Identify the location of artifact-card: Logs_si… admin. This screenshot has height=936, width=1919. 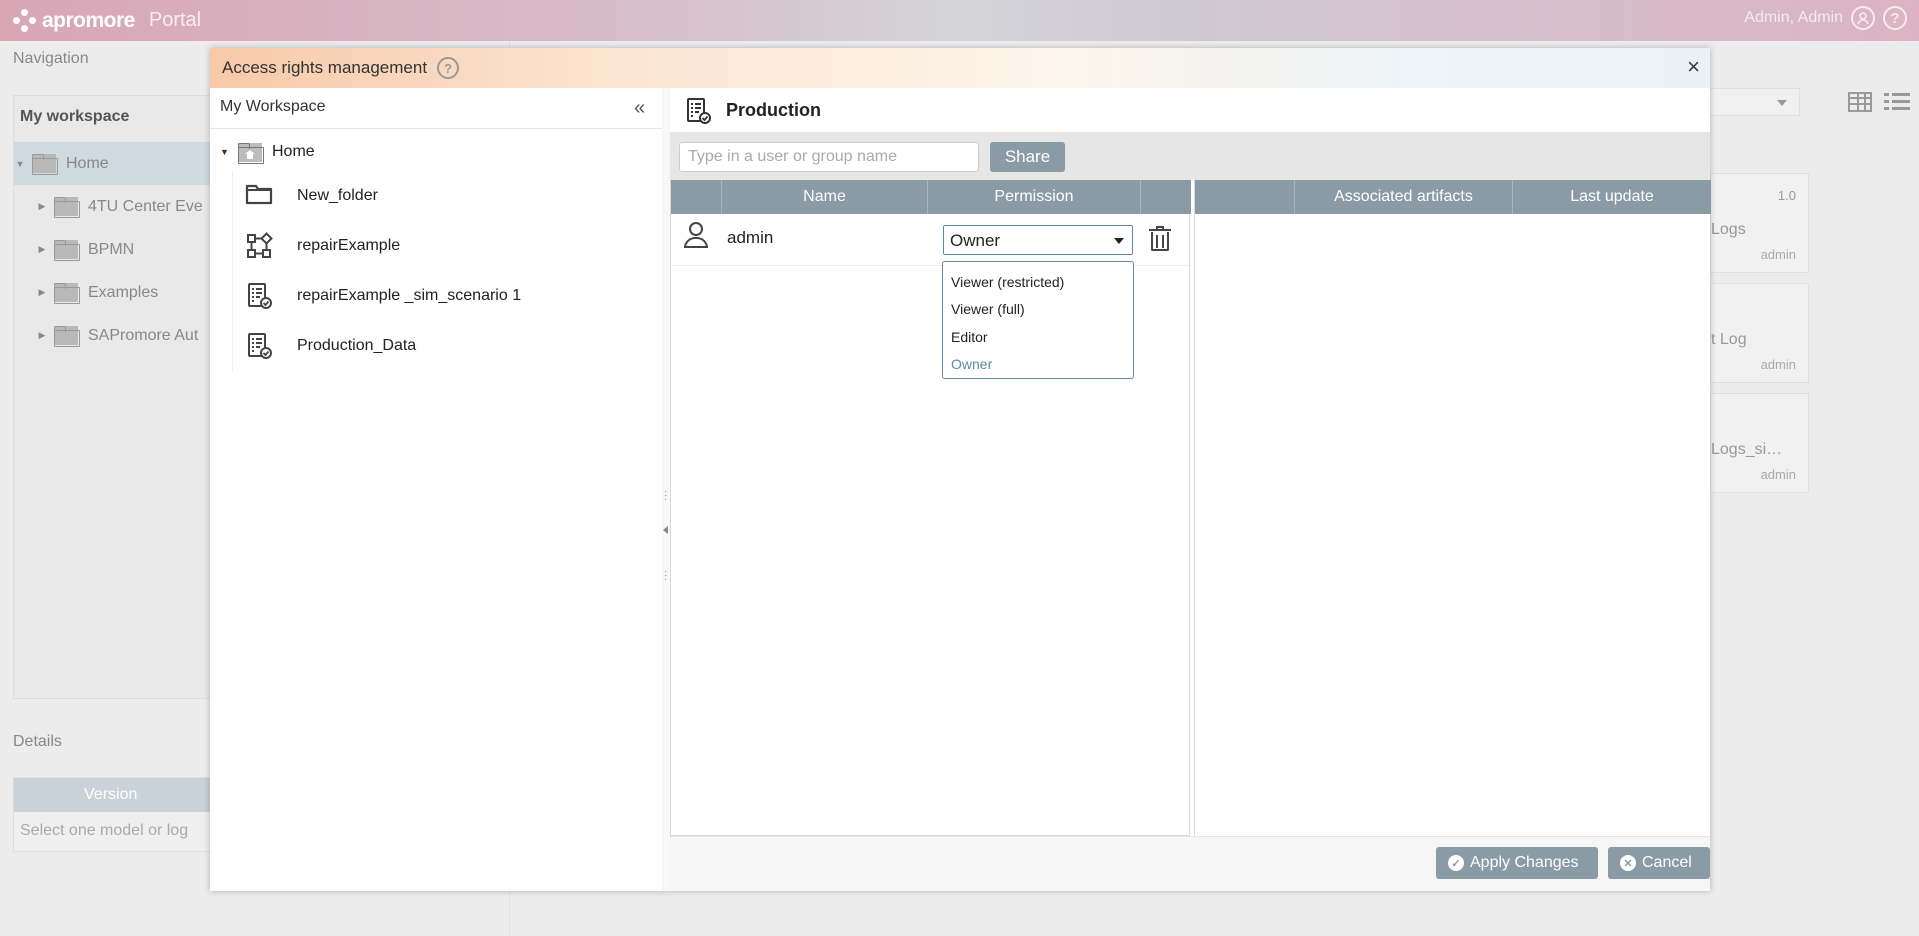
(1759, 443).